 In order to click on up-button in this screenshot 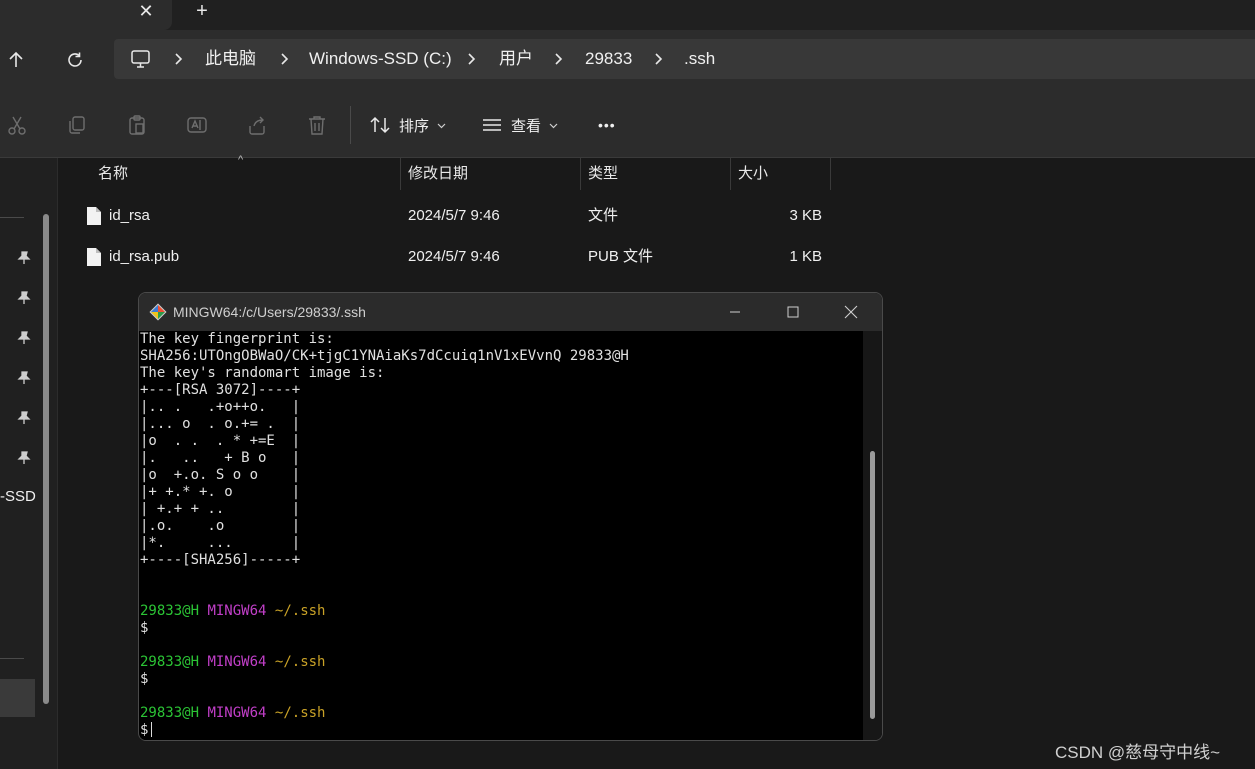, I will do `click(16, 60)`.